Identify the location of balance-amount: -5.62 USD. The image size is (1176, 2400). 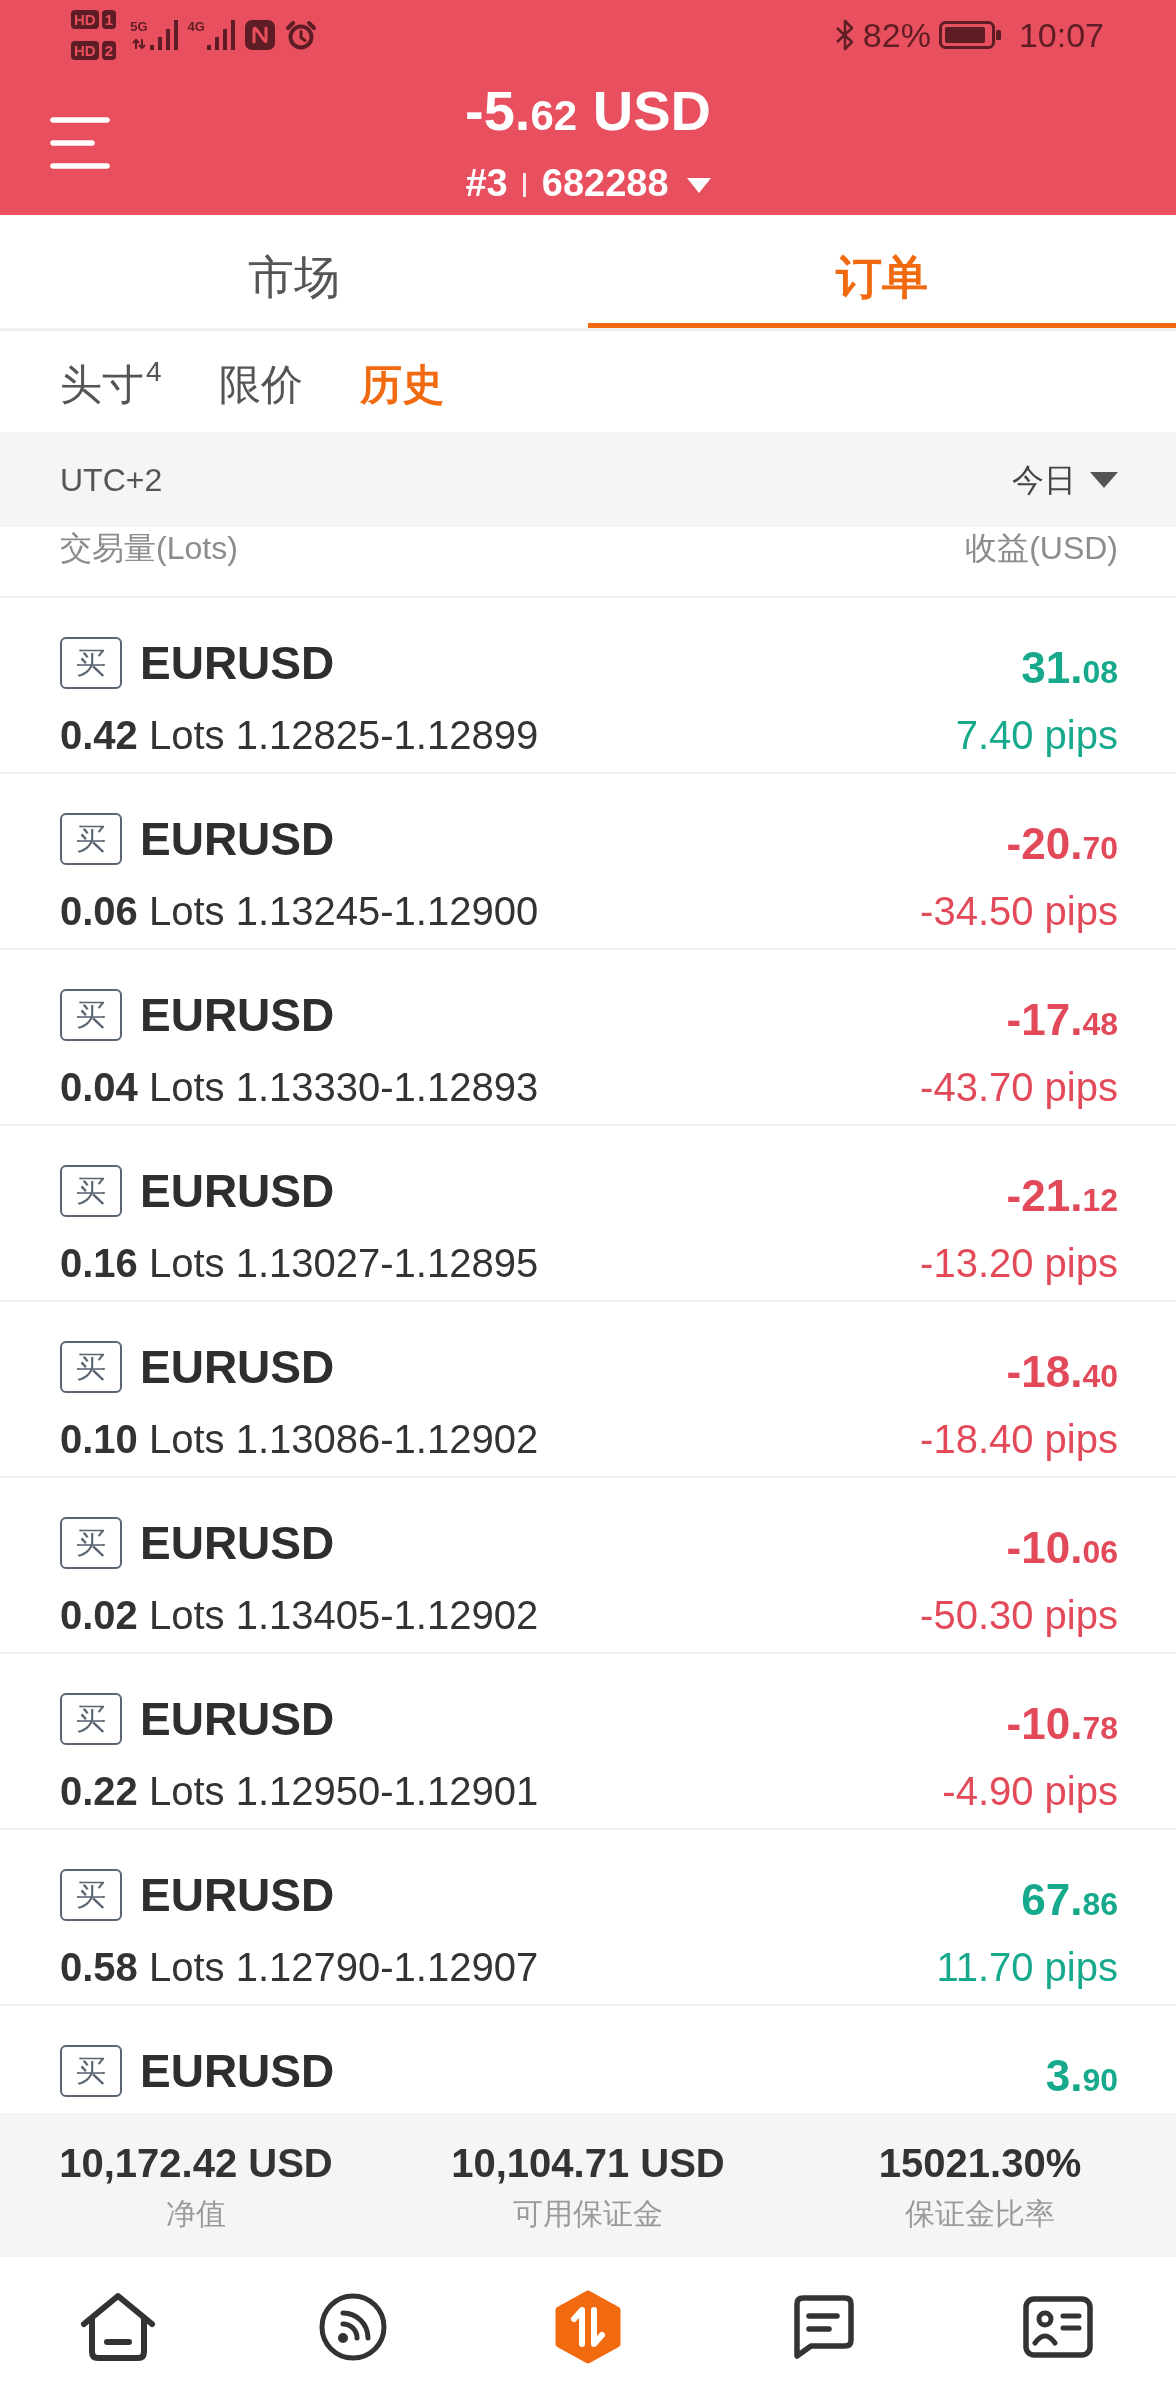
(588, 112).